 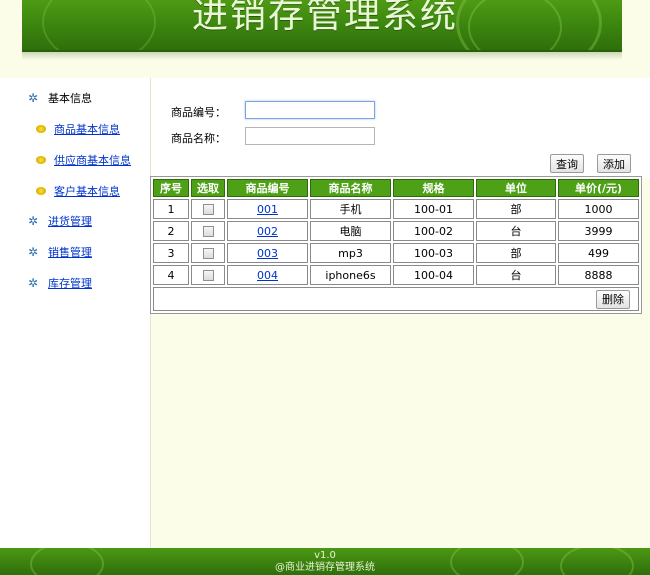 I want to click on product-name-cell: 手机, so click(x=350, y=209).